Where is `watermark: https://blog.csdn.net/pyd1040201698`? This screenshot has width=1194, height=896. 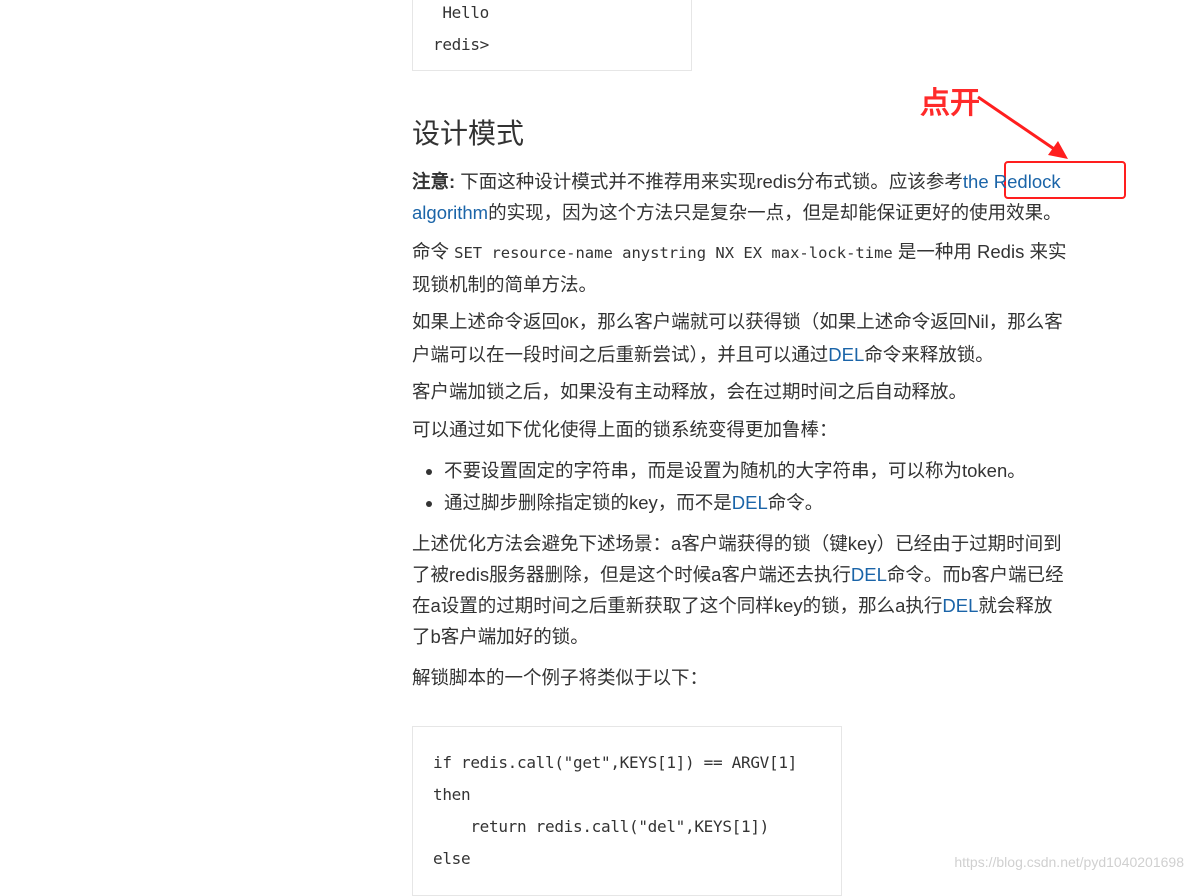 watermark: https://blog.csdn.net/pyd1040201698 is located at coordinates (1069, 862).